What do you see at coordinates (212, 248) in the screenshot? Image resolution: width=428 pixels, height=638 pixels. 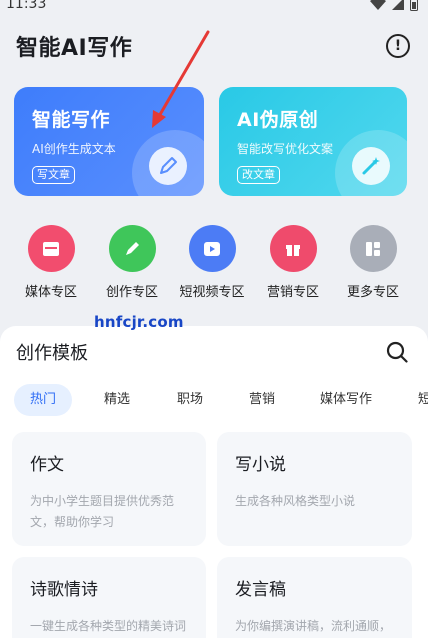 I see `video-icon` at bounding box center [212, 248].